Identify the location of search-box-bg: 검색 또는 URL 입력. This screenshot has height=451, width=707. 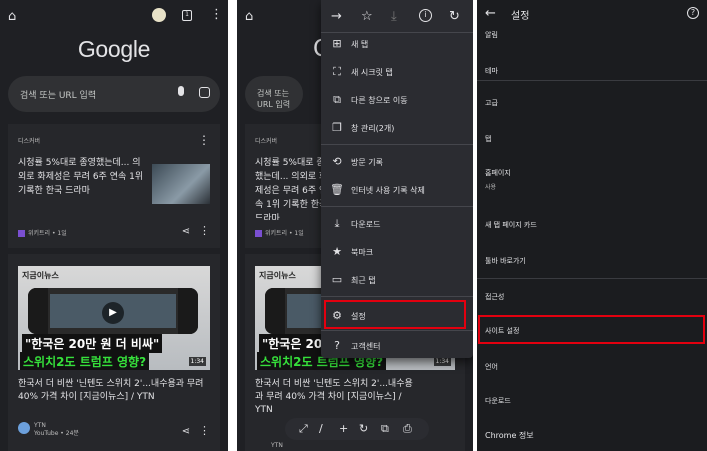
(274, 94).